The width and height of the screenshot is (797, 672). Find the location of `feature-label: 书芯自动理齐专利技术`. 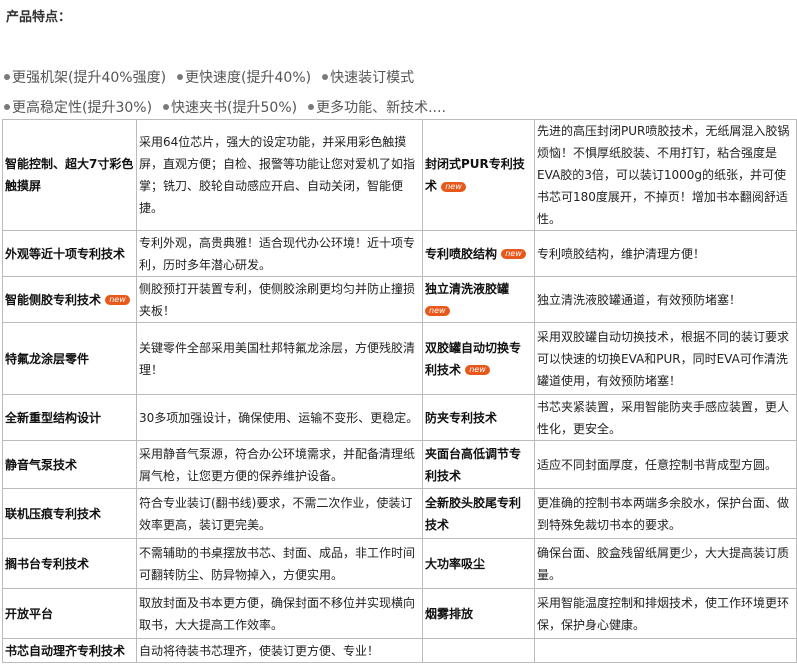

feature-label: 书芯自动理齐专利技术 is located at coordinates (69, 650).